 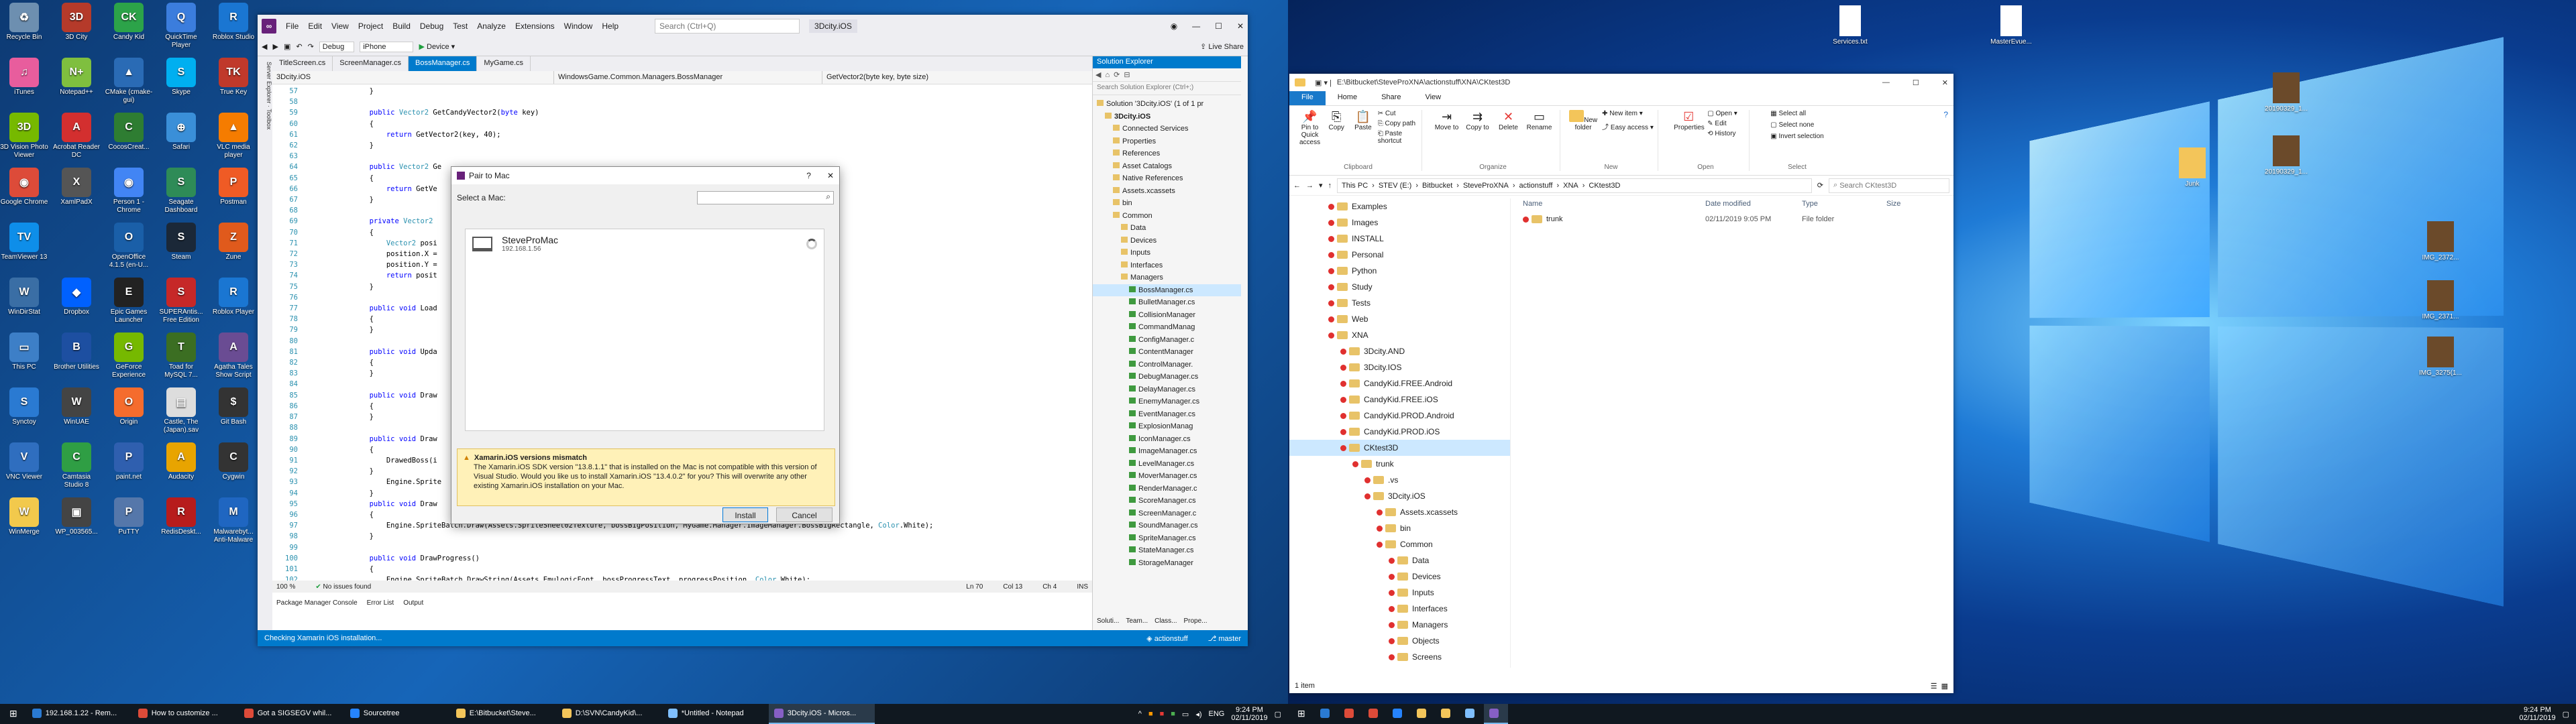 What do you see at coordinates (1399, 239) in the screenshot?
I see `nav-item: INSTALL` at bounding box center [1399, 239].